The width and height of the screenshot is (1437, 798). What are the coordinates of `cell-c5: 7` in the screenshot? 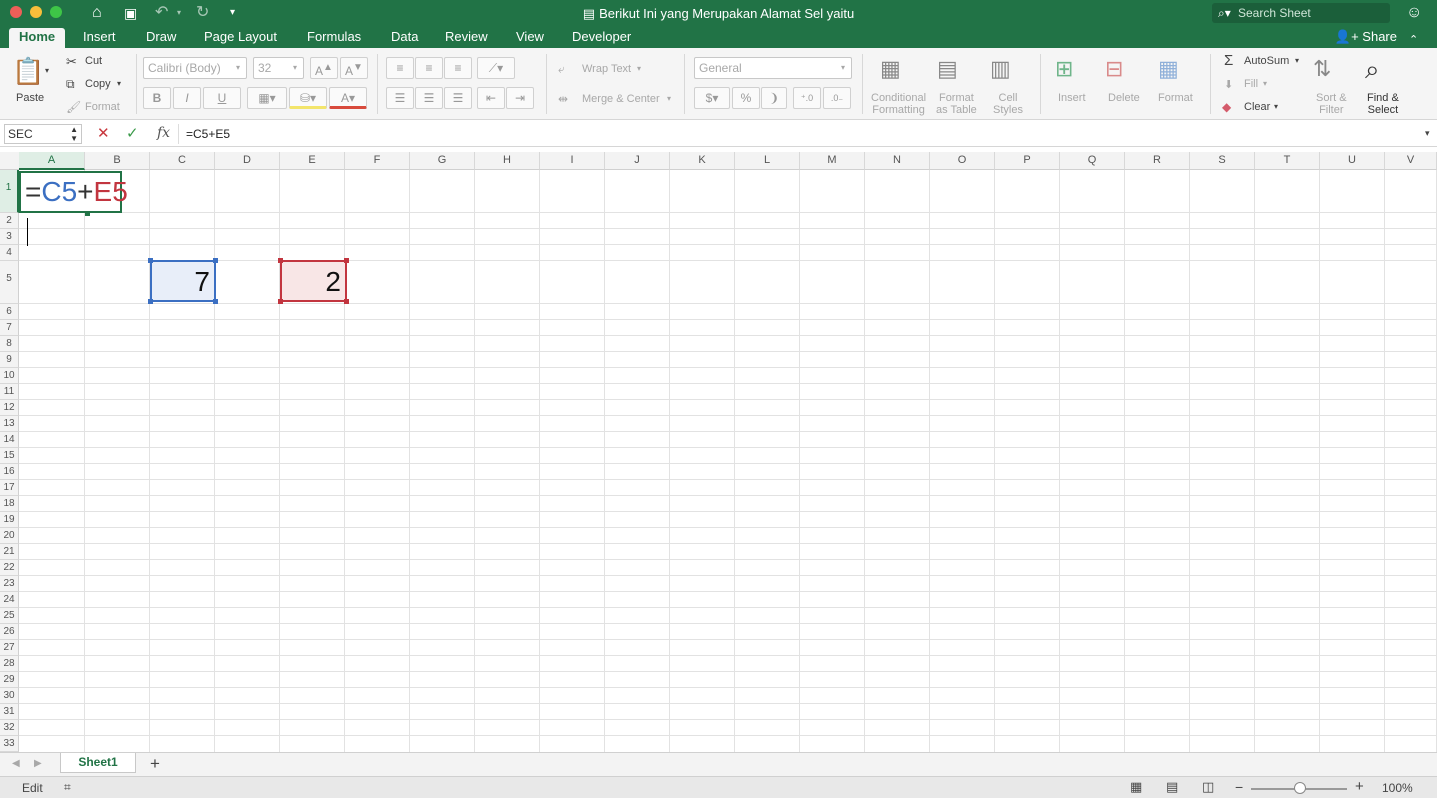 It's located at (183, 281).